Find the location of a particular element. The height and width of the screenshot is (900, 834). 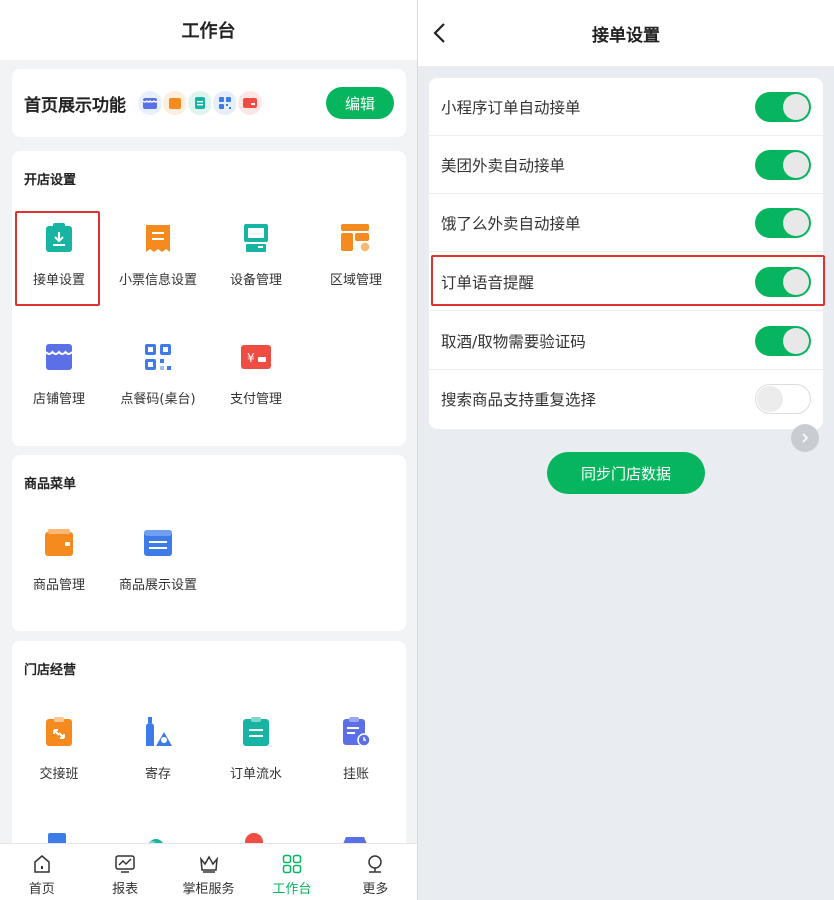

item-label: 订单流水 is located at coordinates (255, 774).